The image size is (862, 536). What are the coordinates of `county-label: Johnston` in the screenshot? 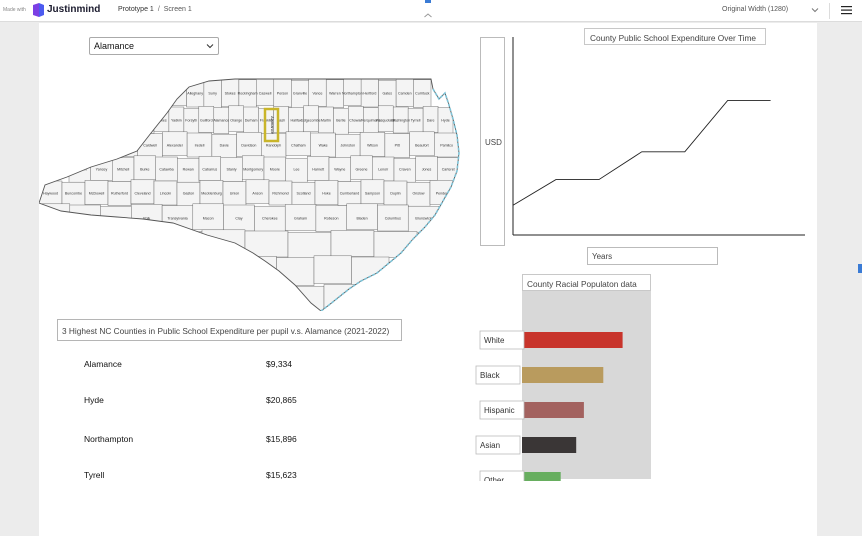 It's located at (348, 146).